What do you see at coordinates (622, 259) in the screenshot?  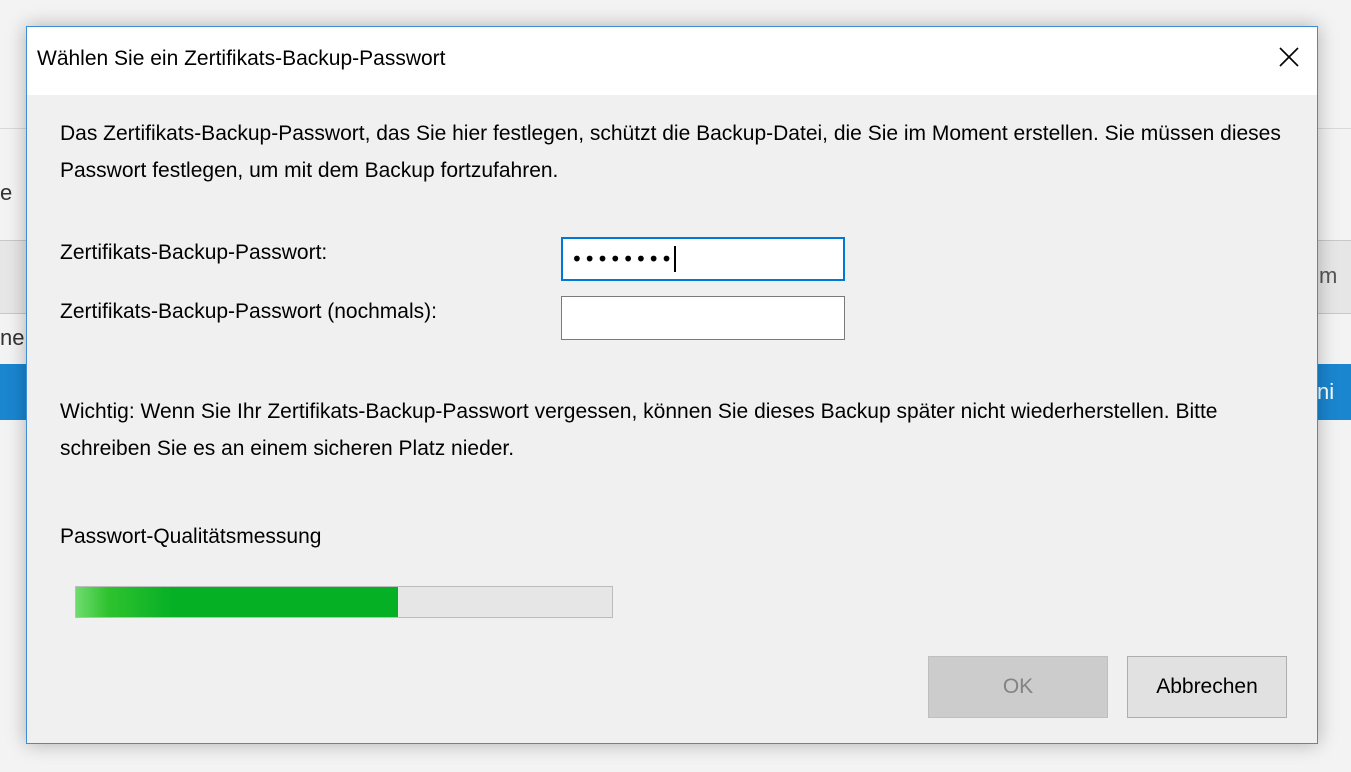 I see `password-input-value: ••••••••` at bounding box center [622, 259].